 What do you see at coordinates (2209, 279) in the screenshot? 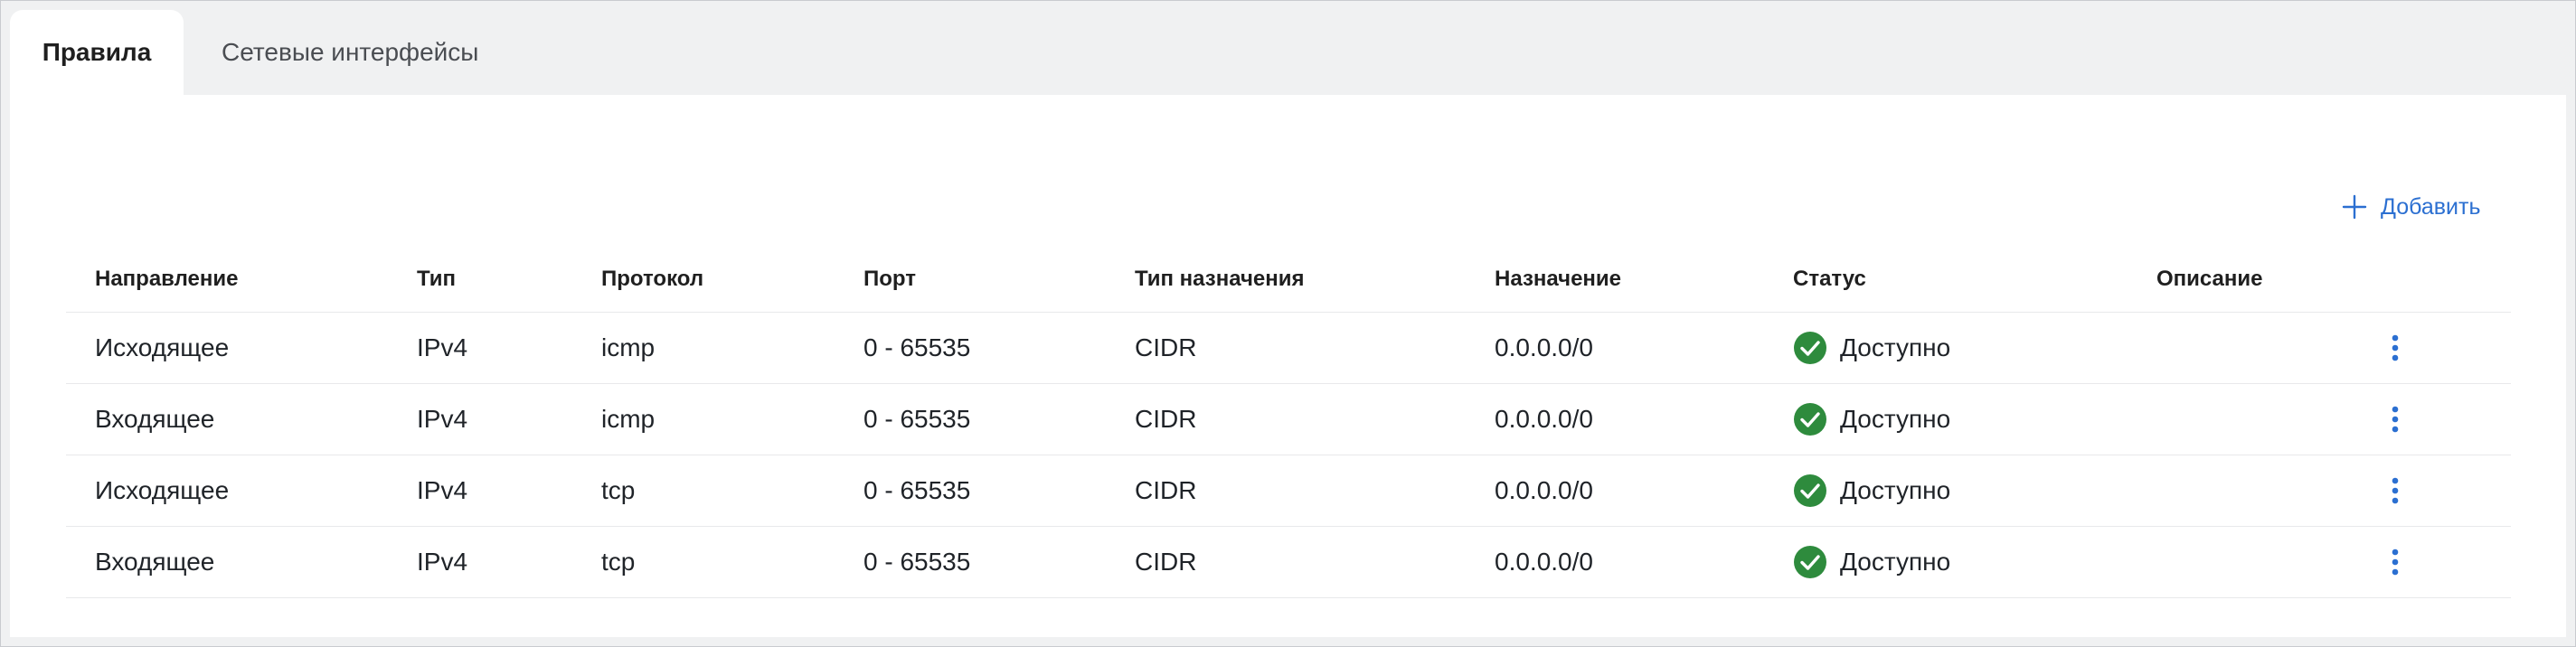
I see `column-header-description: Описание` at bounding box center [2209, 279].